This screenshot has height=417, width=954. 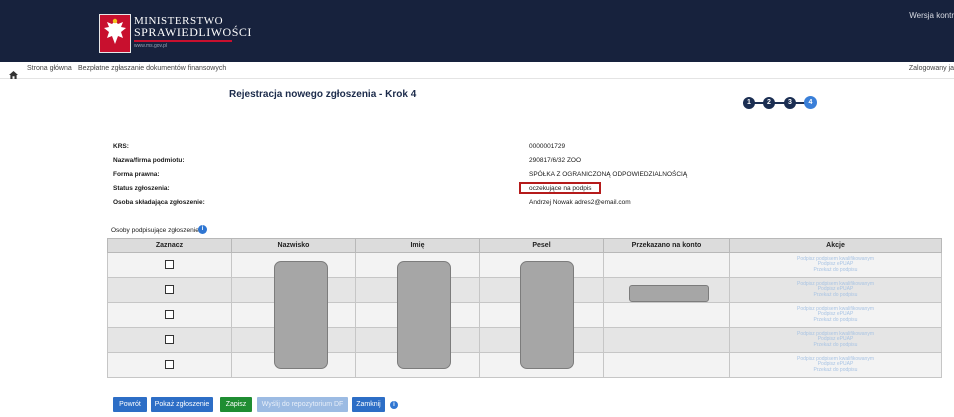 What do you see at coordinates (236, 404) in the screenshot?
I see `save-button: Zapisz` at bounding box center [236, 404].